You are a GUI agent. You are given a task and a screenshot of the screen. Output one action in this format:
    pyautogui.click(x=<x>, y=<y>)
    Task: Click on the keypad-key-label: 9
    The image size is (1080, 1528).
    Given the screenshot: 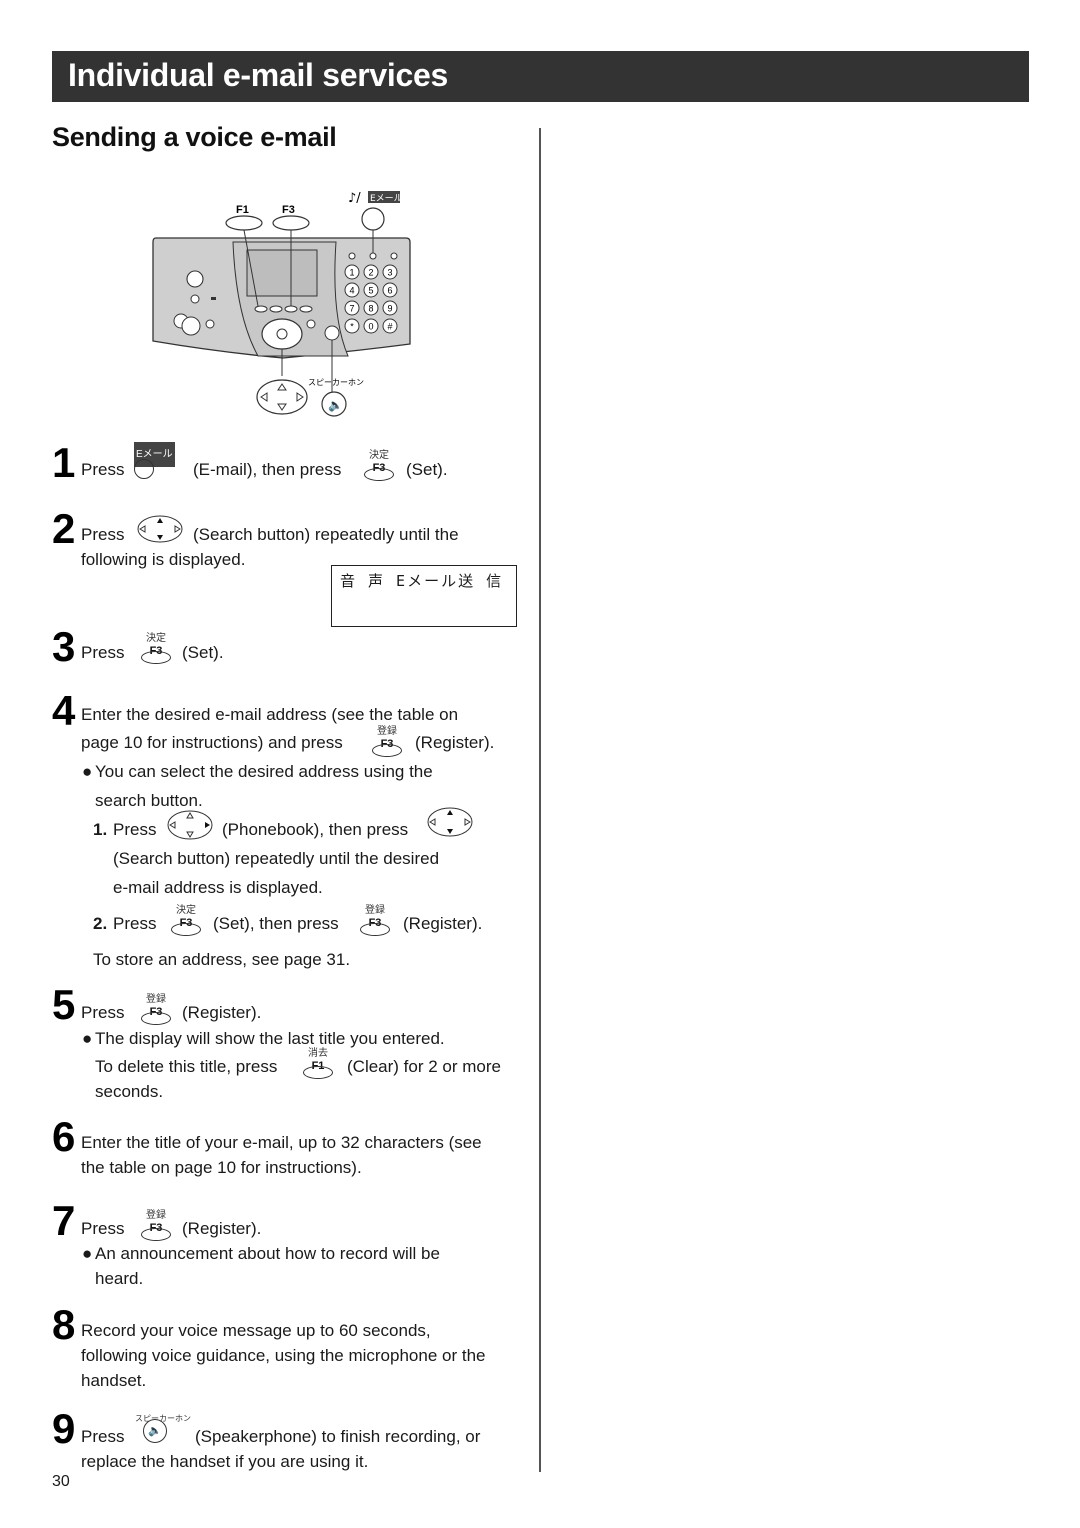 What is the action you would take?
    pyautogui.click(x=389, y=309)
    